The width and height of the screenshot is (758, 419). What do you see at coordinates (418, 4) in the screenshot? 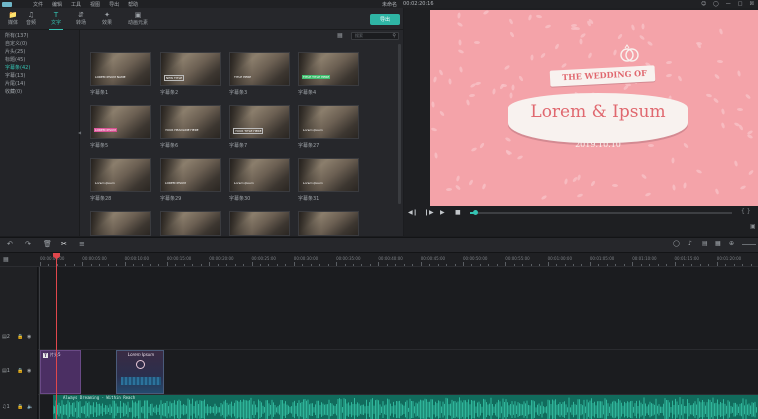
I see `project-duration: 00:02:20:16` at bounding box center [418, 4].